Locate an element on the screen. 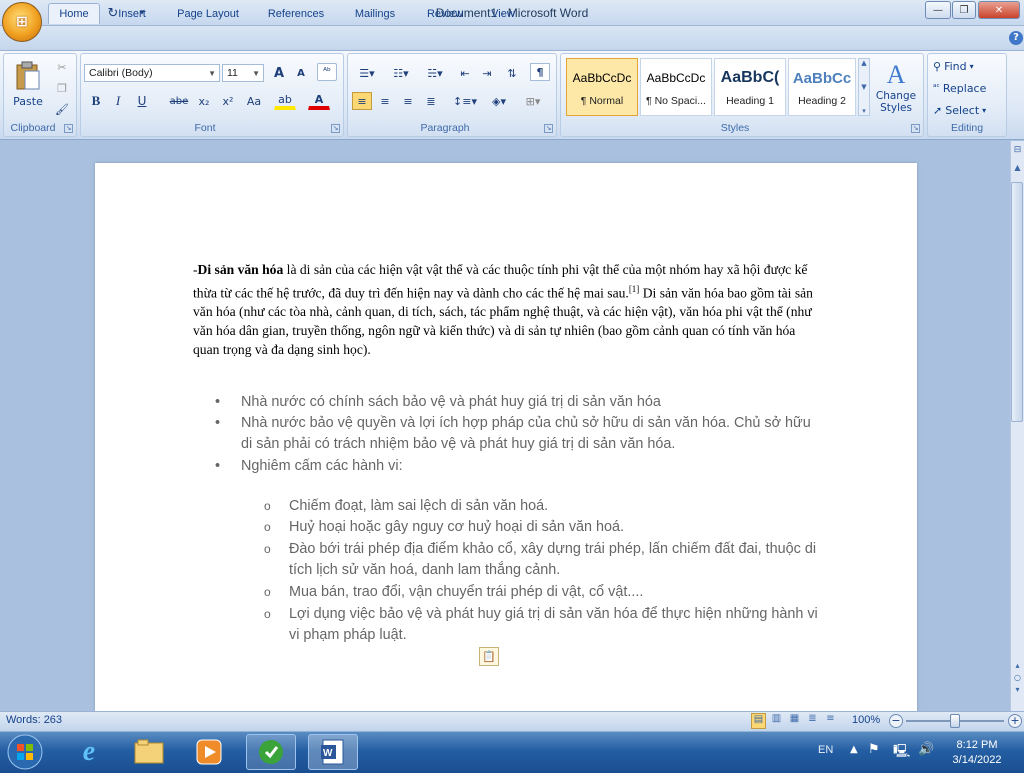 This screenshot has height=773, width=1024. tab-references: References is located at coordinates (296, 13).